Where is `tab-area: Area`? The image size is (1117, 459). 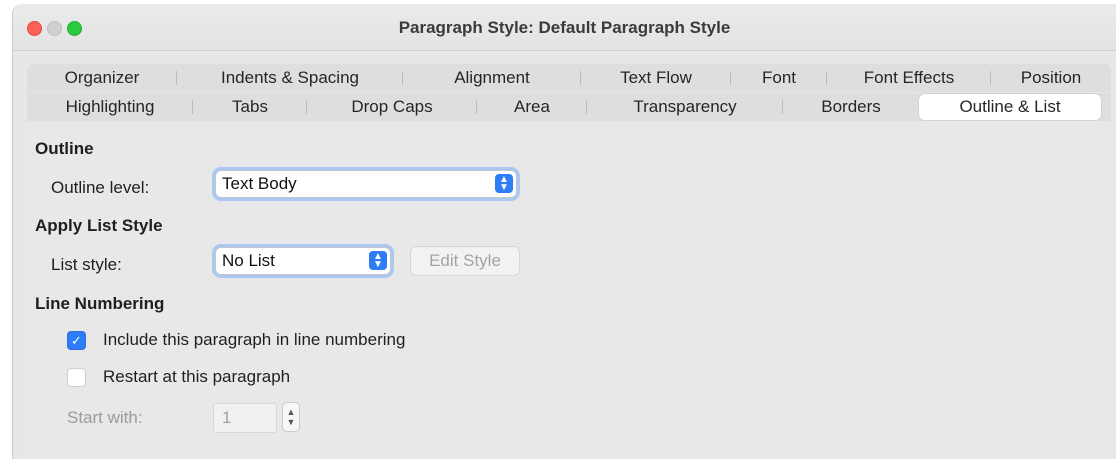
tab-area: Area is located at coordinates (532, 107).